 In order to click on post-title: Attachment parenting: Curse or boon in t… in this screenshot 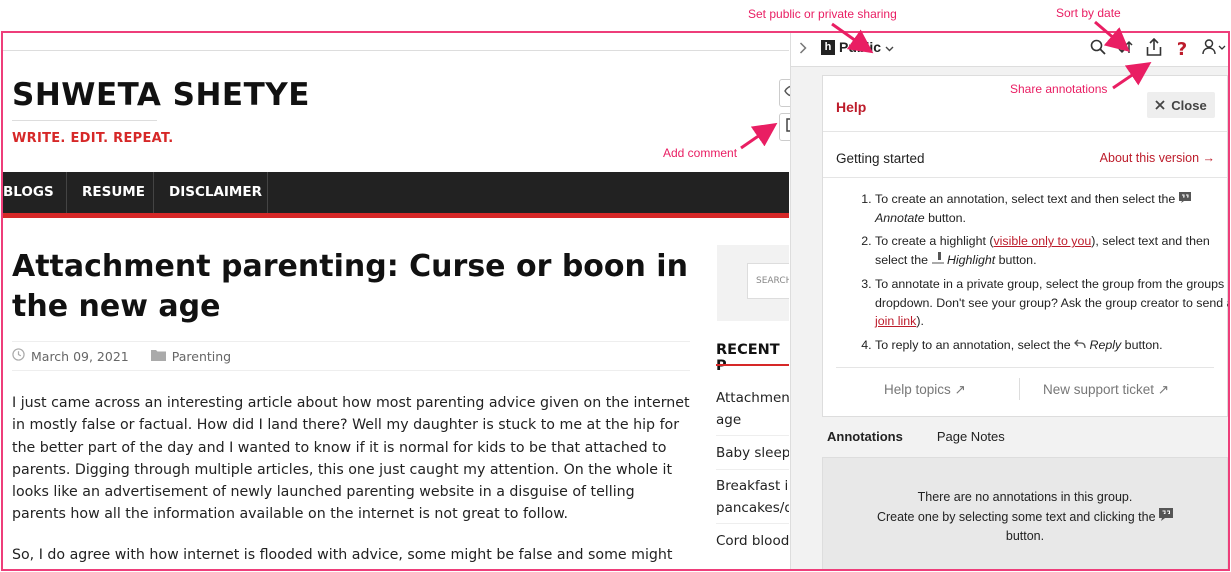, I will do `click(350, 286)`.